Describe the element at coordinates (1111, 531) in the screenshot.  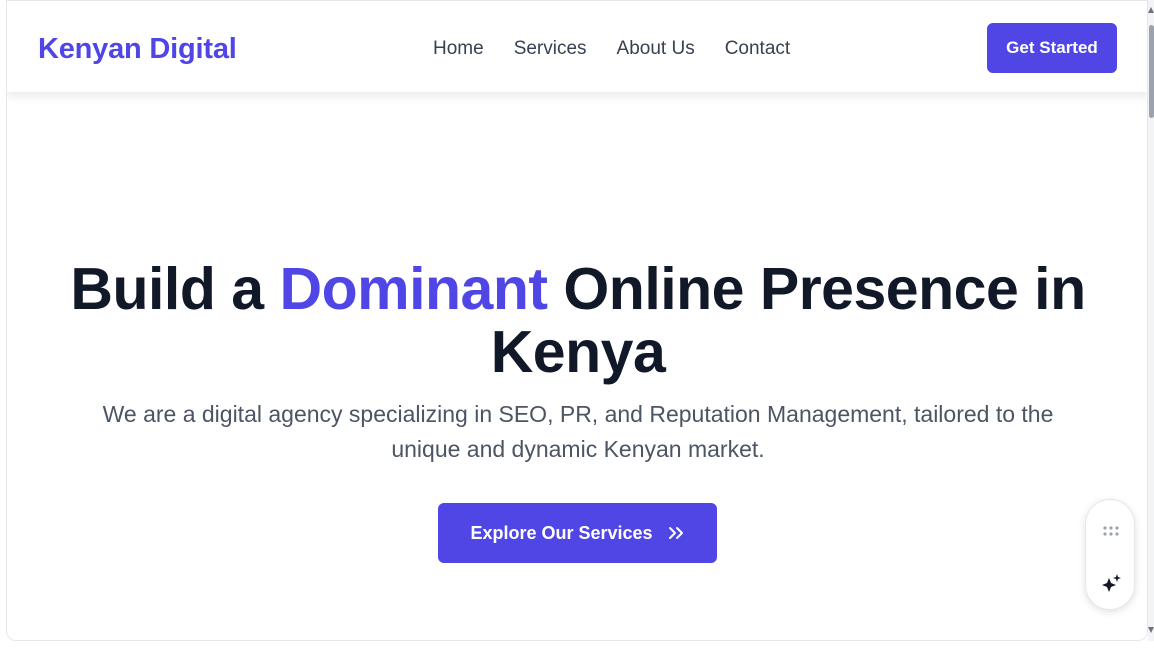
I see `grip-dots-icon` at that location.